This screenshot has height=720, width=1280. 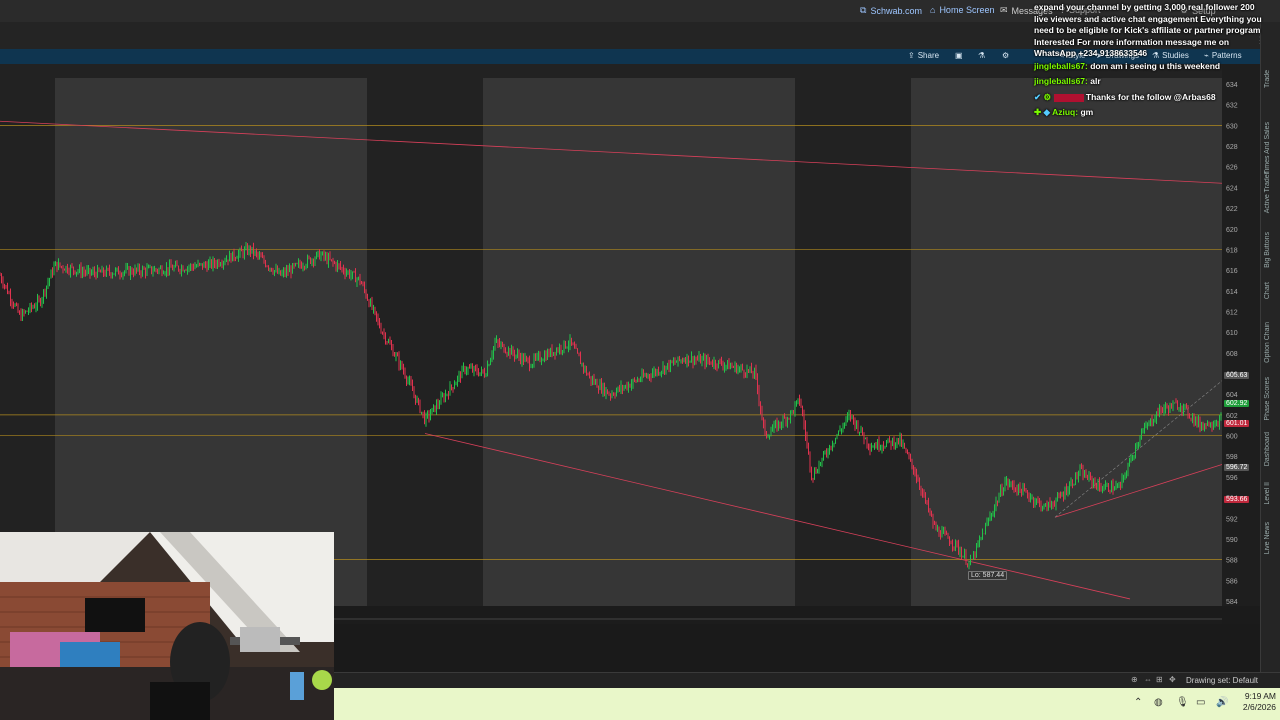 I want to click on side-tab: Times And Sales, so click(x=1267, y=148).